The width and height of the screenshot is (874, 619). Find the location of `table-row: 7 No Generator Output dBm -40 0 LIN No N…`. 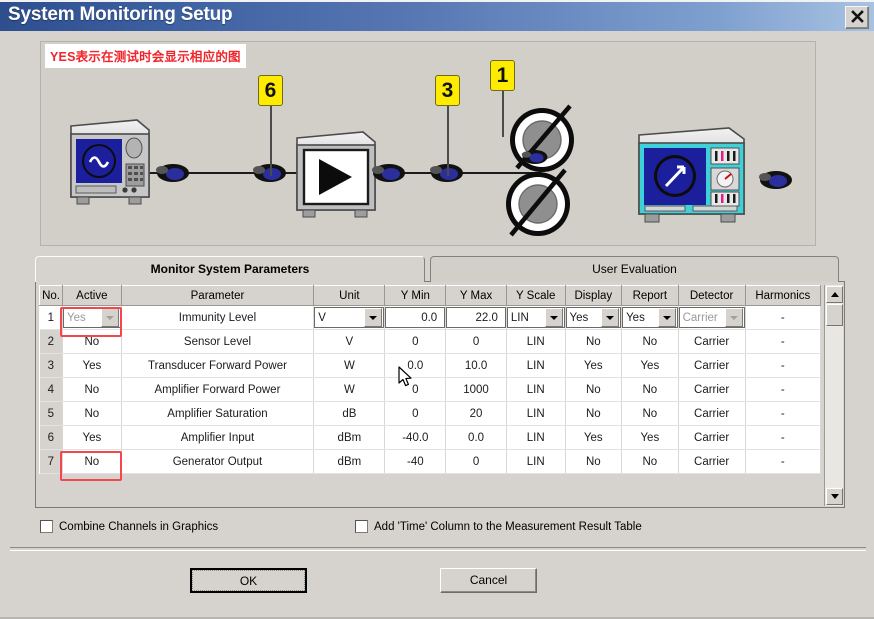

table-row: 7 No Generator Output dBm -40 0 LIN No N… is located at coordinates (430, 461).